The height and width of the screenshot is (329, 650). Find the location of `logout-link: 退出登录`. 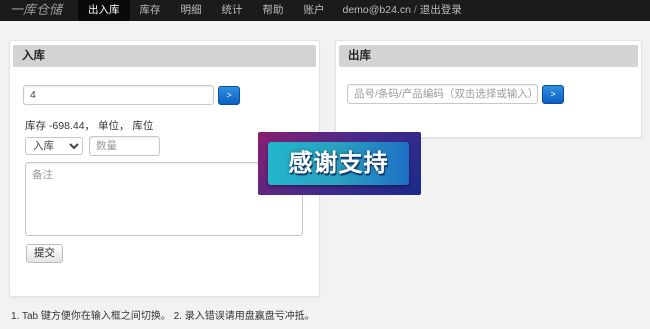

logout-link: 退出登录 is located at coordinates (441, 10).